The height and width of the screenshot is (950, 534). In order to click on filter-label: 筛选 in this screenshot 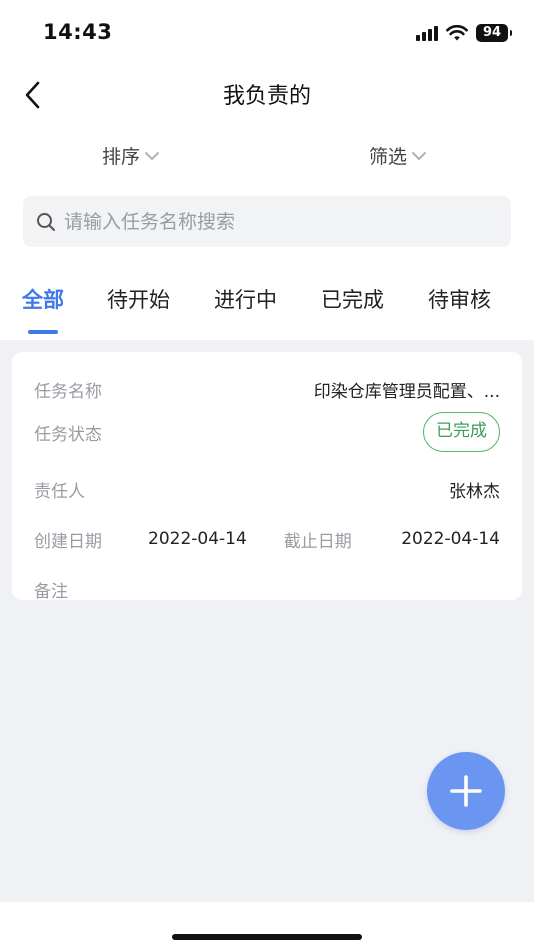, I will do `click(388, 157)`.